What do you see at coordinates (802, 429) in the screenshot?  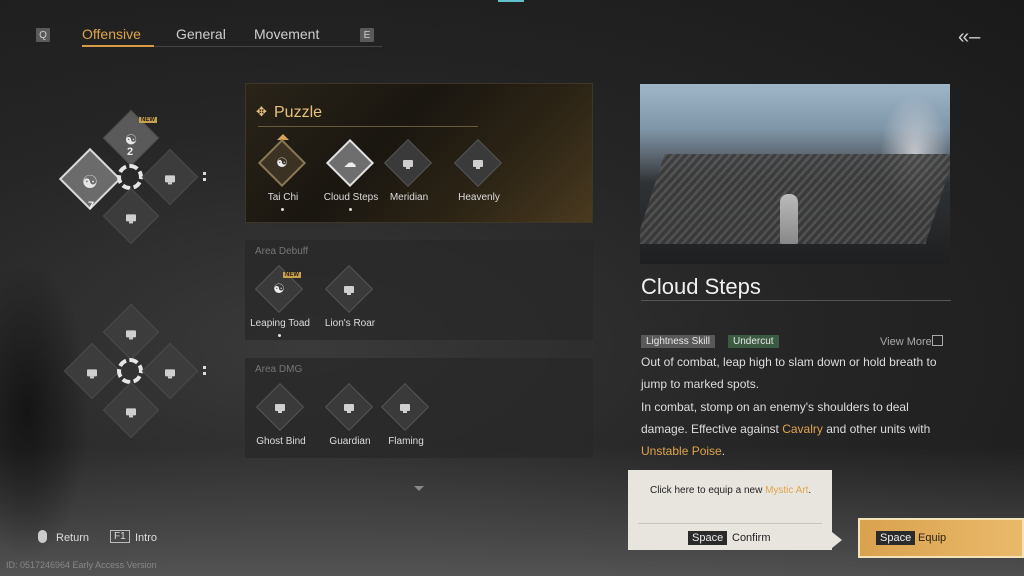 I see `keyword-cavalry: Cavalry` at bounding box center [802, 429].